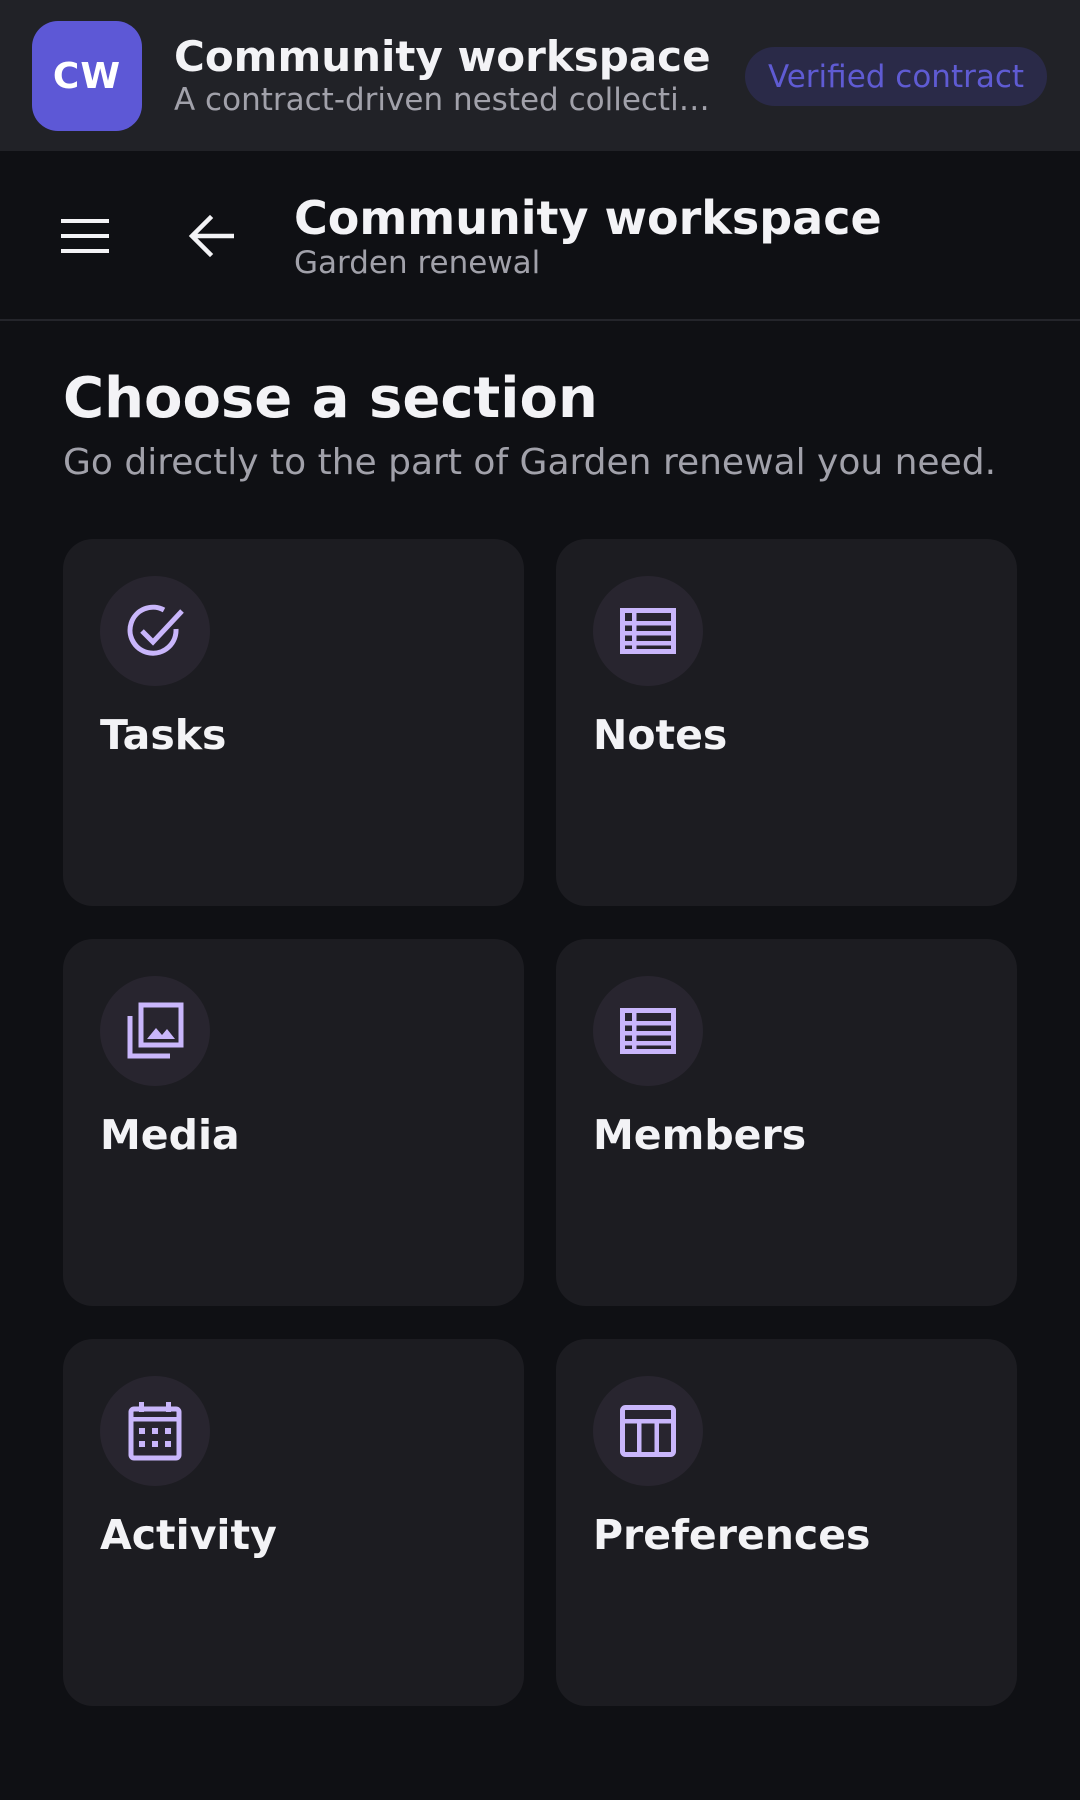 The width and height of the screenshot is (1080, 1800). Describe the element at coordinates (442, 56) in the screenshot. I see `app-title: Community workspace` at that location.